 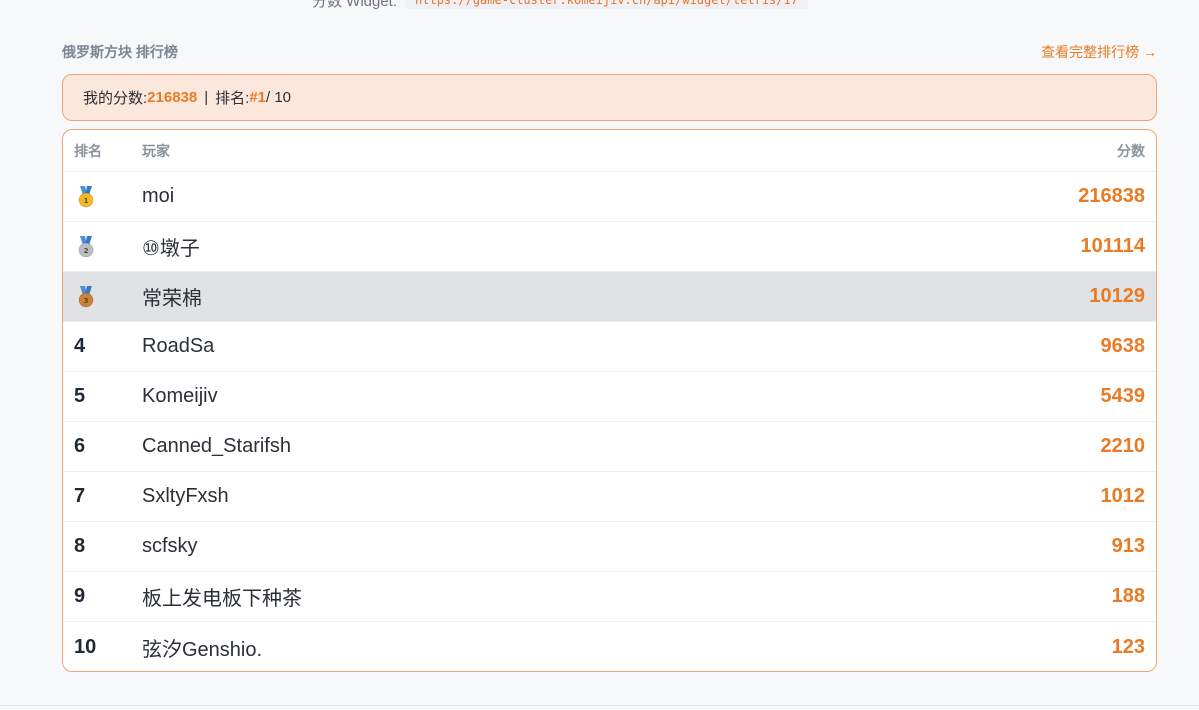 What do you see at coordinates (1123, 396) in the screenshot?
I see `player-score: 5439` at bounding box center [1123, 396].